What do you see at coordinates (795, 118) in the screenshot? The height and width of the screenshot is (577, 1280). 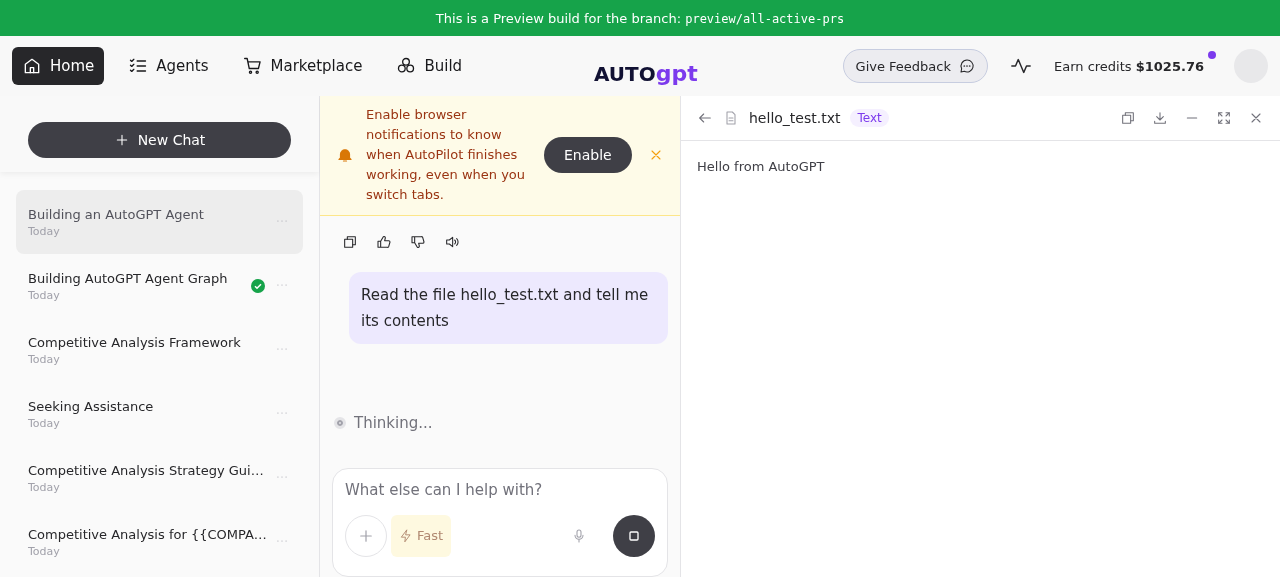 I see `file-name: hello_test.txt` at bounding box center [795, 118].